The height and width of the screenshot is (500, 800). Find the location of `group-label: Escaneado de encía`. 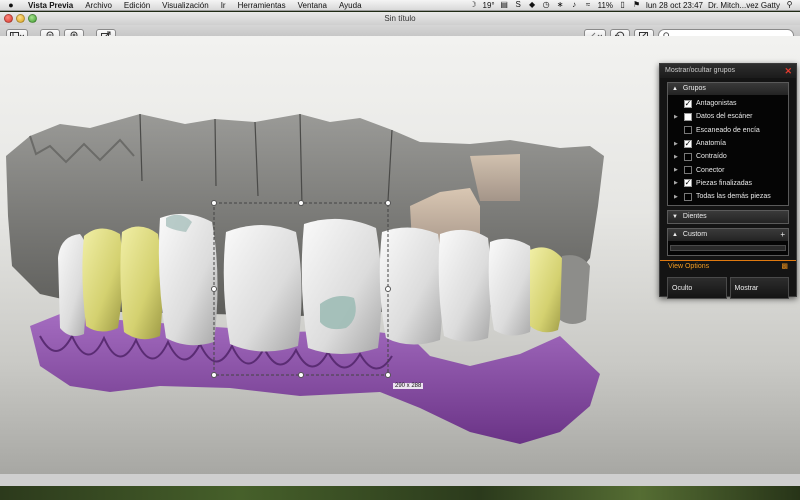

group-label: Escaneado de encía is located at coordinates (728, 130).